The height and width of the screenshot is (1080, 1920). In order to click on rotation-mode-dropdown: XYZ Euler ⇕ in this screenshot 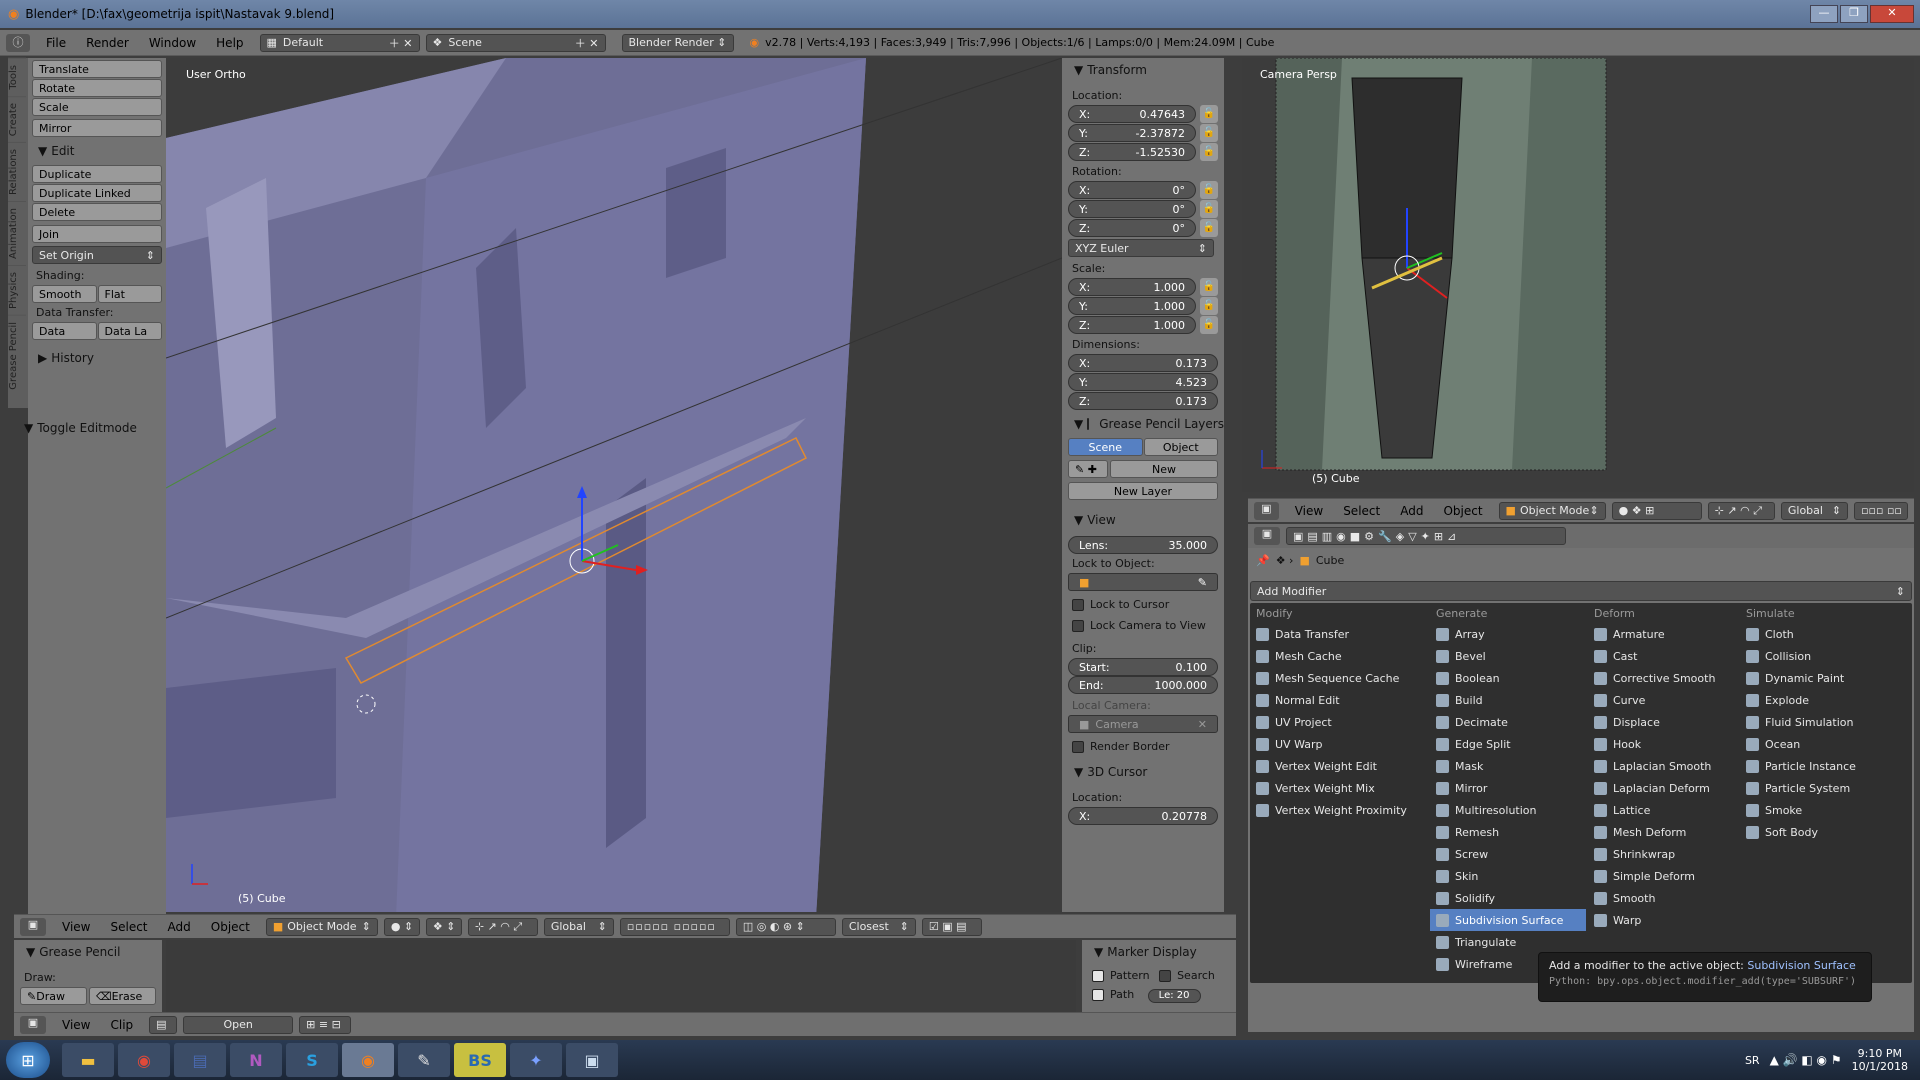, I will do `click(1141, 248)`.